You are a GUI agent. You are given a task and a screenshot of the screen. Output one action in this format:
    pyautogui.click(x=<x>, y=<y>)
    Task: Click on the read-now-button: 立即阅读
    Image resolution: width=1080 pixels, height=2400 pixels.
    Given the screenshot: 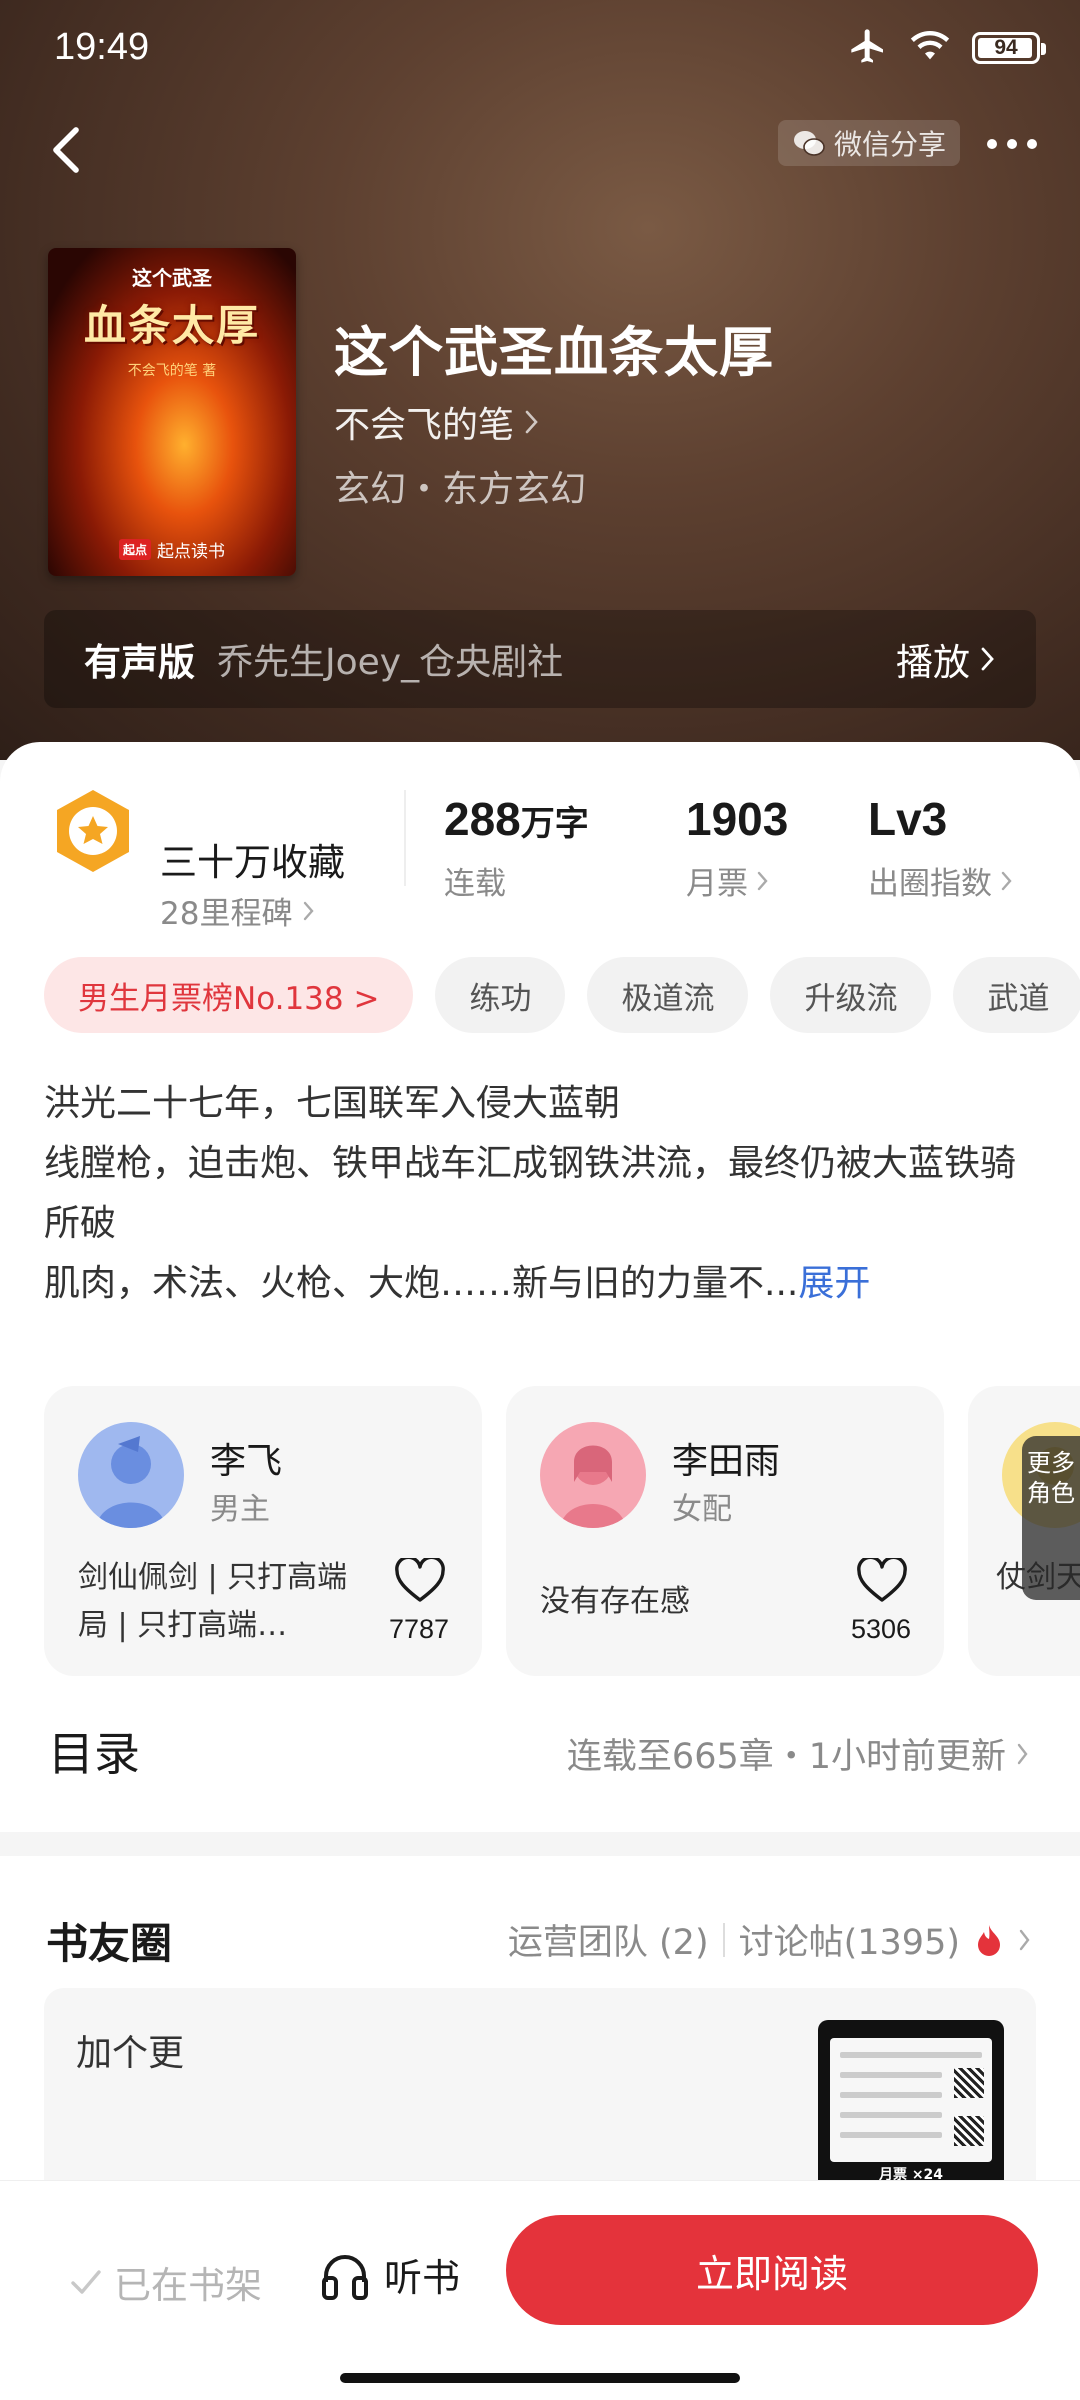 What is the action you would take?
    pyautogui.click(x=772, y=2270)
    